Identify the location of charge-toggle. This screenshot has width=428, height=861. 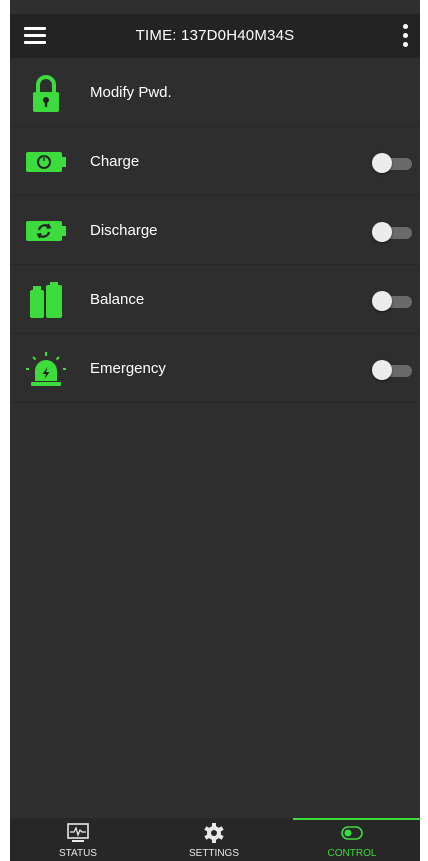
(393, 163).